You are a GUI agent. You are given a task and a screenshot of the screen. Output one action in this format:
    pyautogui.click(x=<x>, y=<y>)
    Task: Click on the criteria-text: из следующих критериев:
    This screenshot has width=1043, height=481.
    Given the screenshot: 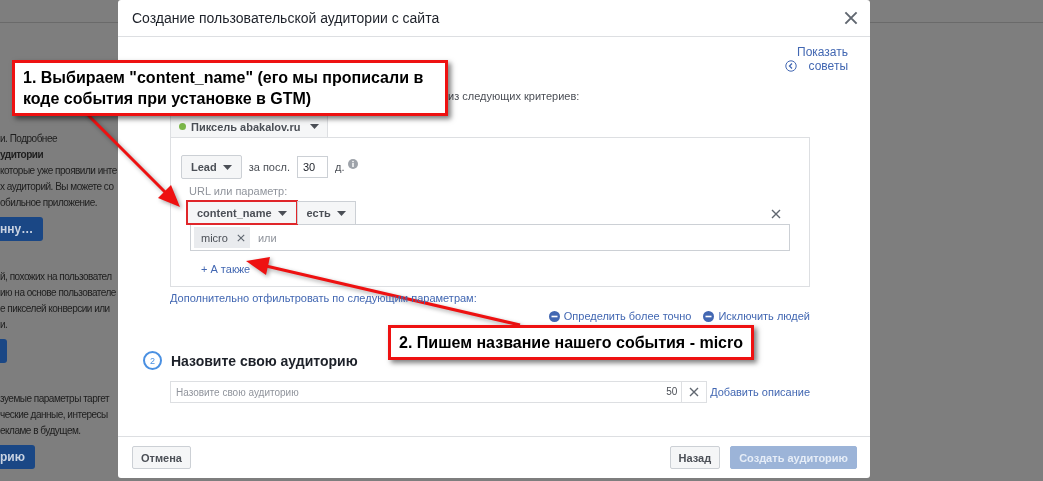 What is the action you would take?
    pyautogui.click(x=514, y=96)
    